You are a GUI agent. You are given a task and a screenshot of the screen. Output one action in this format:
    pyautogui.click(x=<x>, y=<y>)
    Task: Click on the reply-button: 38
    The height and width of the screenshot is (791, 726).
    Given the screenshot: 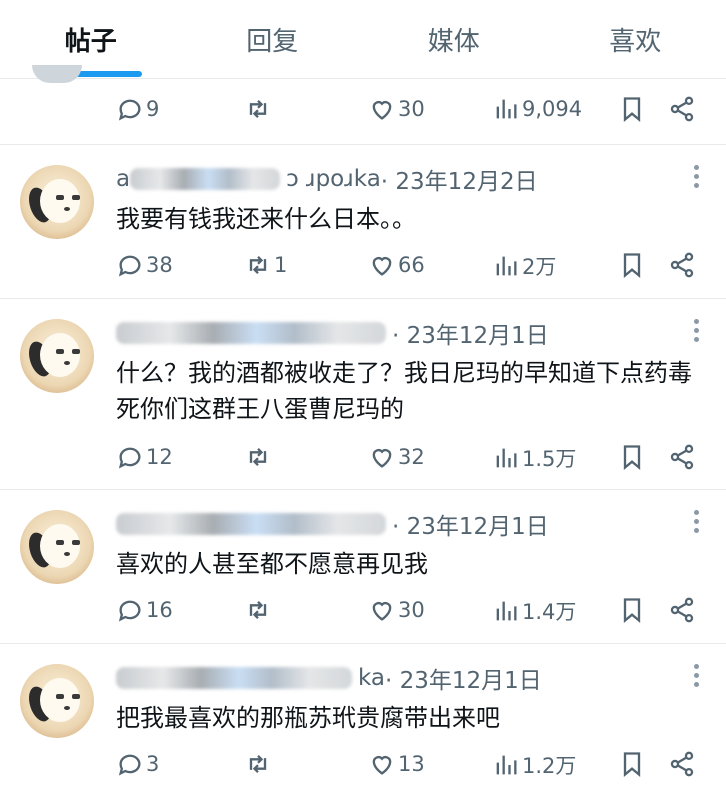 What is the action you would take?
    pyautogui.click(x=144, y=265)
    